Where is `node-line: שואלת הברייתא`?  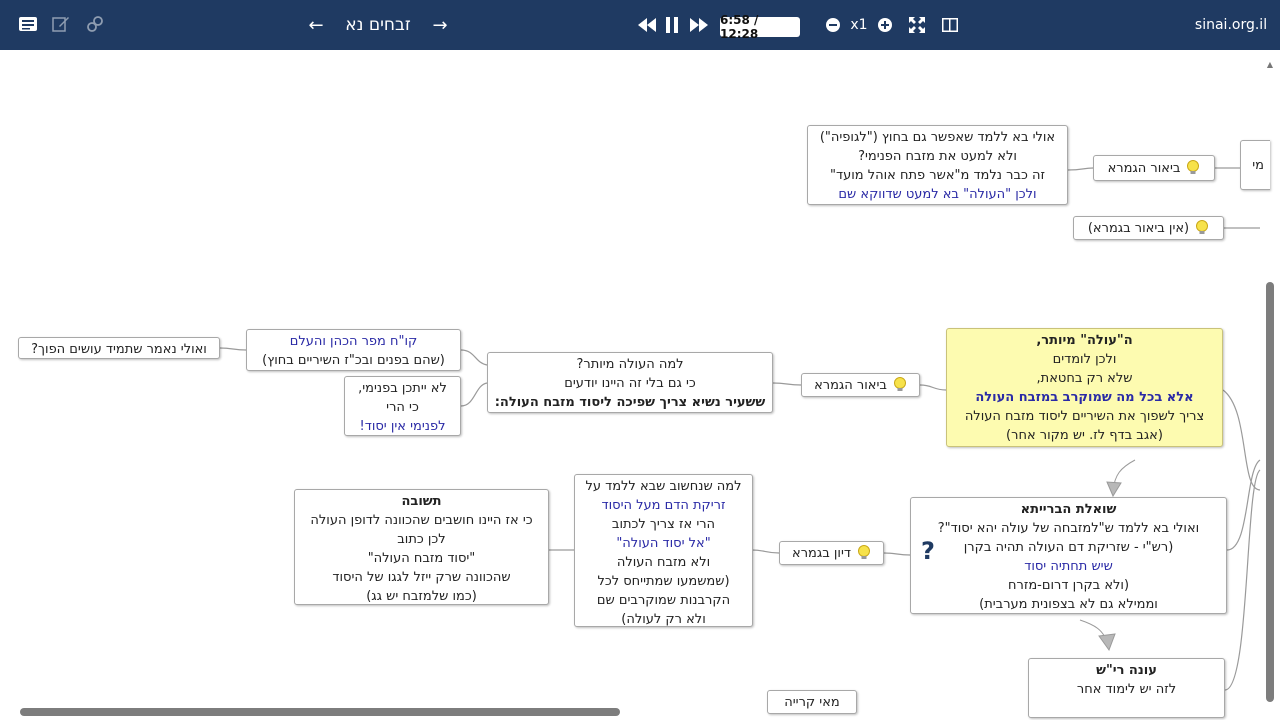 node-line: שואלת הברייתא is located at coordinates (1068, 509).